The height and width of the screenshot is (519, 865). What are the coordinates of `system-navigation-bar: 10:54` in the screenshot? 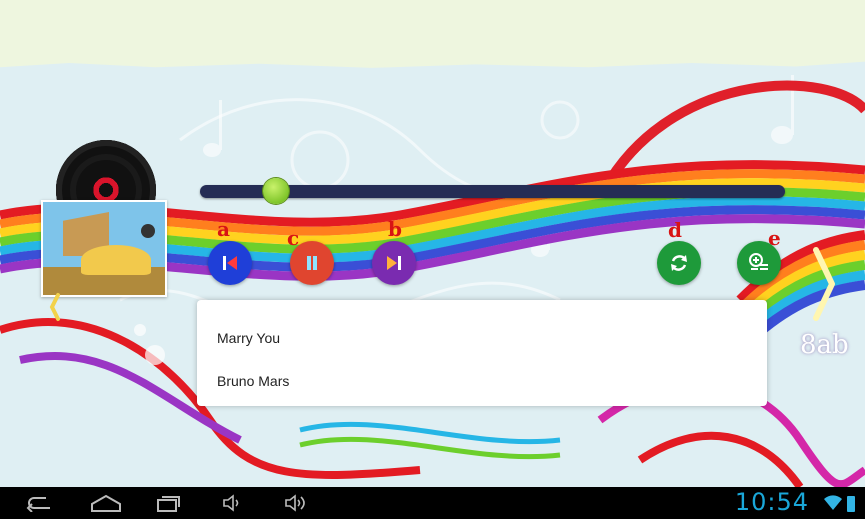 It's located at (432, 503).